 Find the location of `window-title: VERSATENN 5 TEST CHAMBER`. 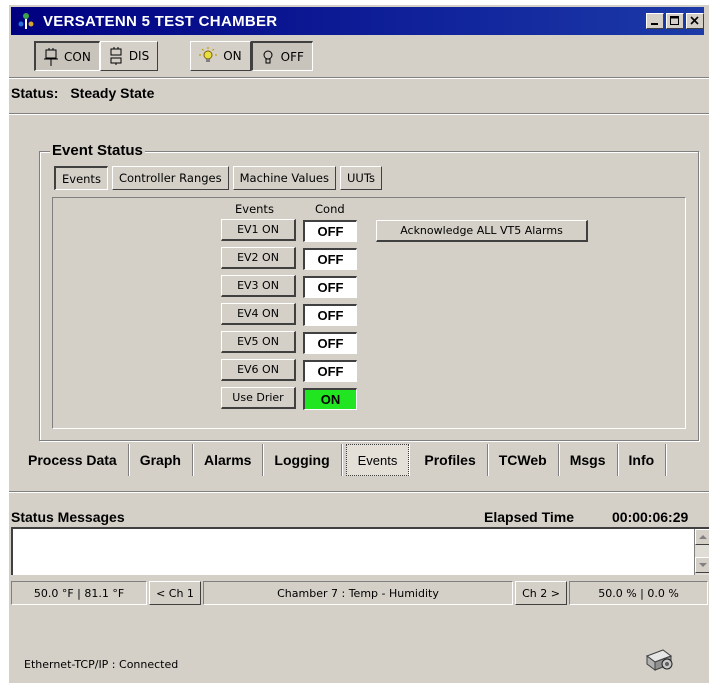

window-title: VERSATENN 5 TEST CHAMBER is located at coordinates (160, 21).